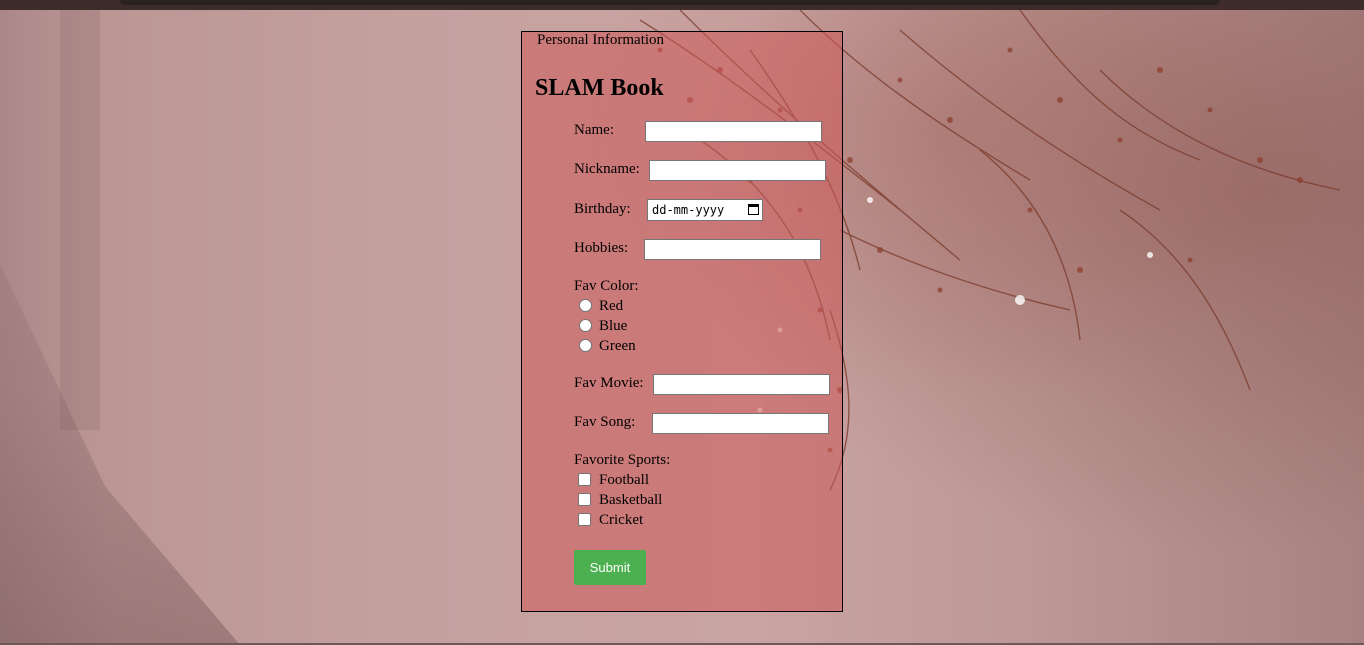 The height and width of the screenshot is (645, 1364). I want to click on sport-option-basketball: Basketball, so click(631, 500).